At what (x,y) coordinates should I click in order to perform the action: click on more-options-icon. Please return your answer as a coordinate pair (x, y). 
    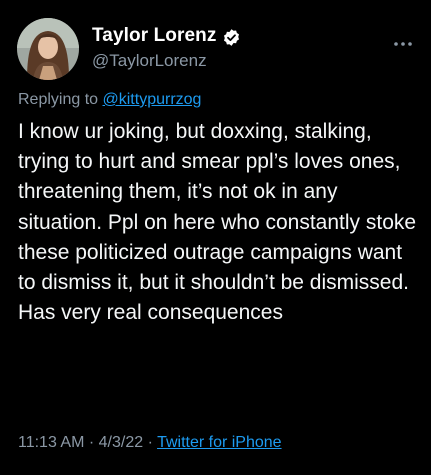
    Looking at the image, I should click on (403, 40).